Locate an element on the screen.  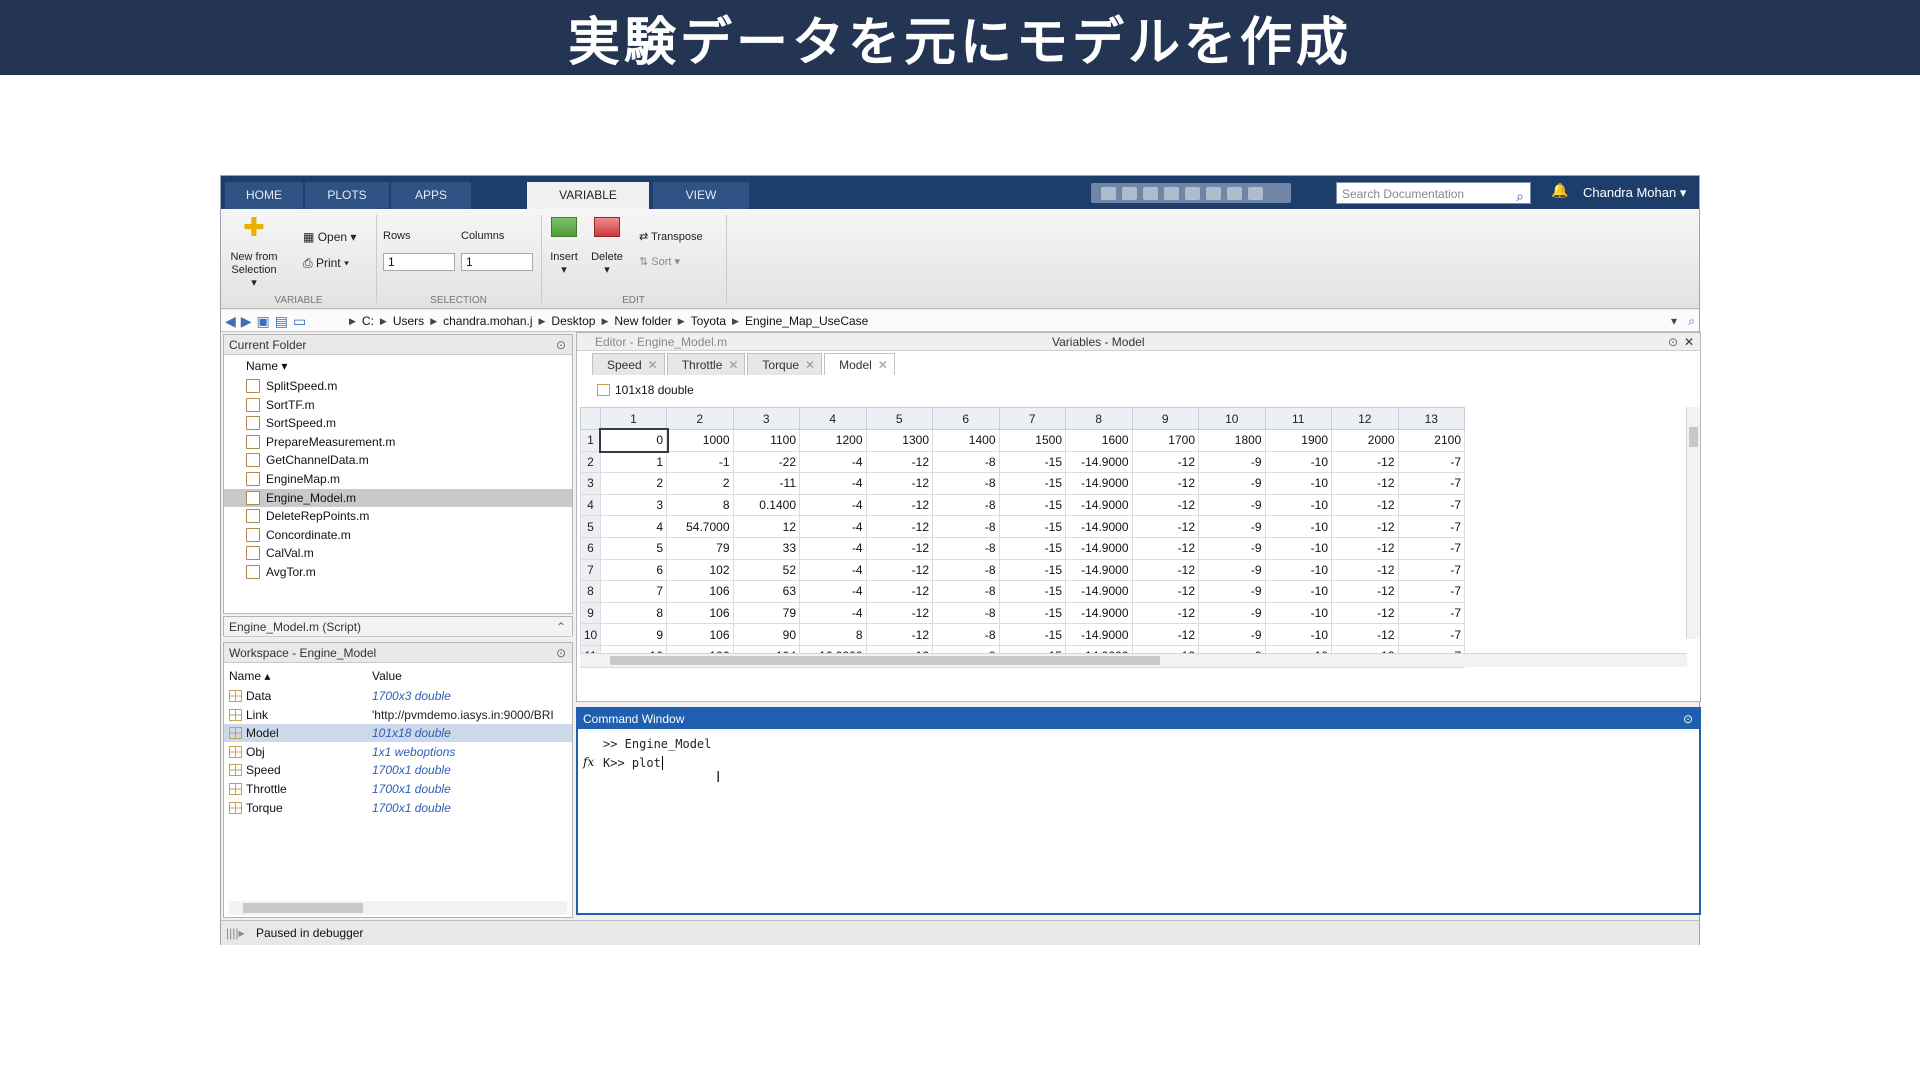
workspace-variable-row: Data 1700x3 double is located at coordinates (398, 696).